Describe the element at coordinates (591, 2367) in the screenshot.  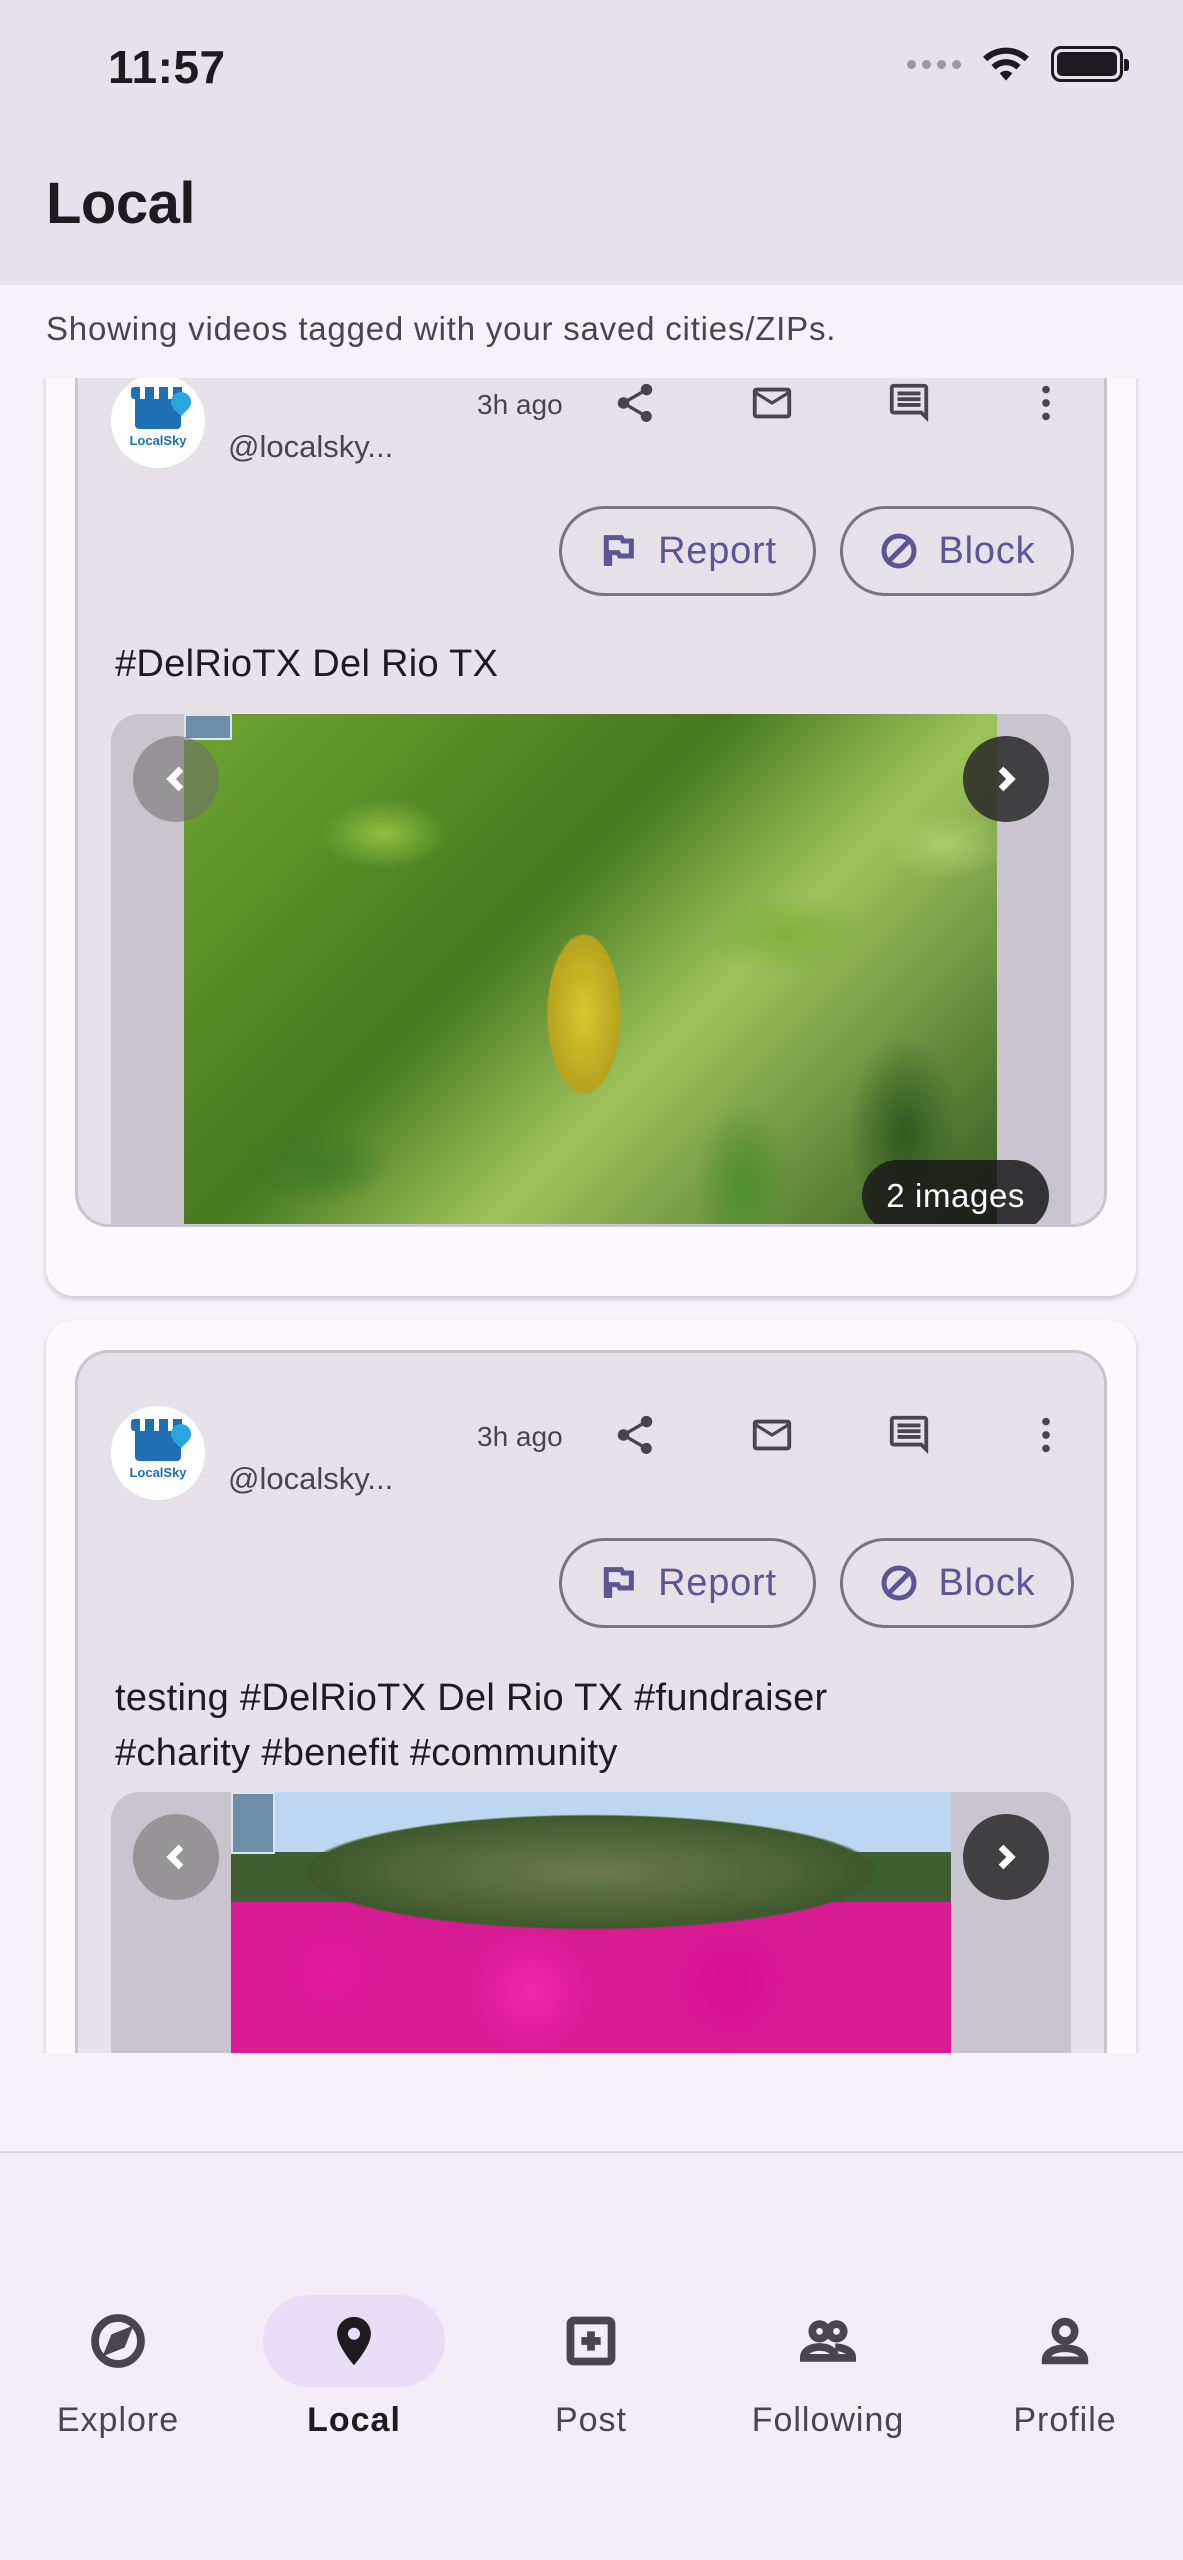
I see `nav-item-post: Post` at that location.